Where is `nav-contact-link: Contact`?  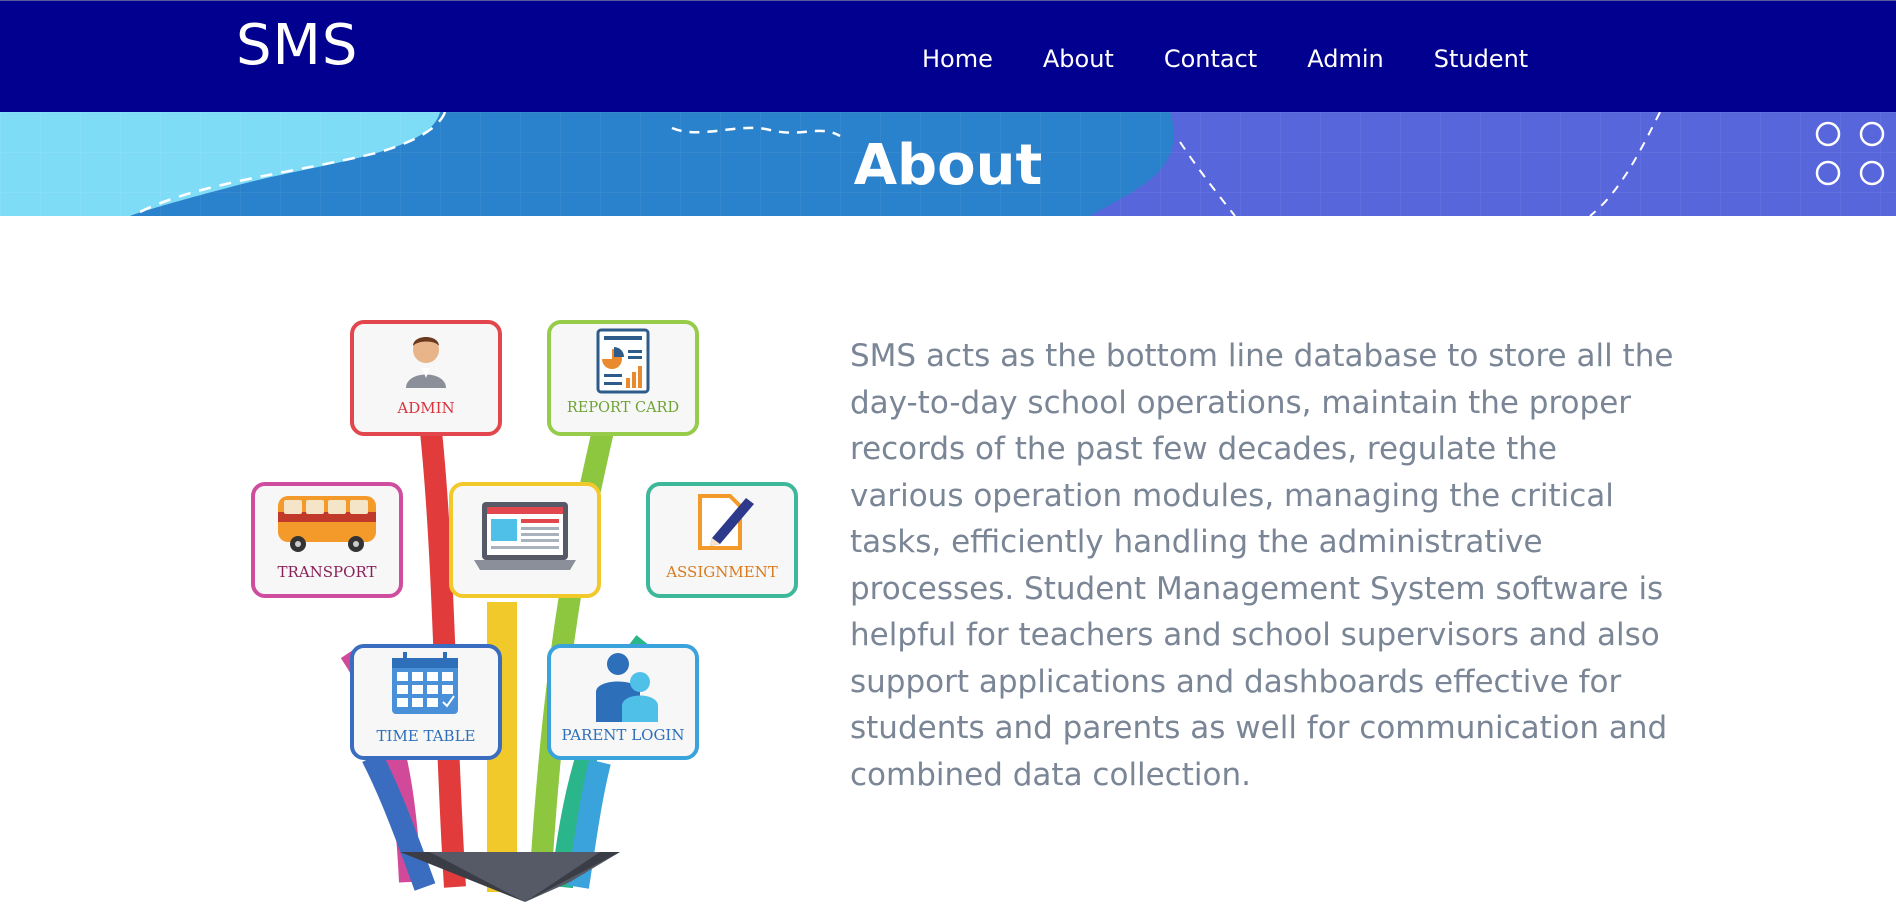 nav-contact-link: Contact is located at coordinates (1210, 59).